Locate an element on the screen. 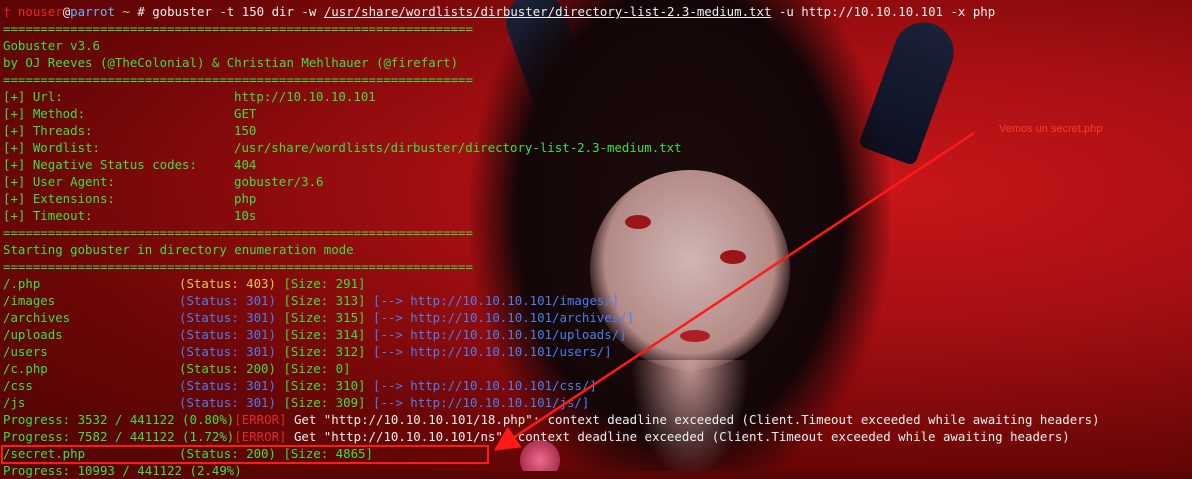 This screenshot has height=479, width=1192. annotation-label: Vemos un secret.php is located at coordinates (1051, 129).